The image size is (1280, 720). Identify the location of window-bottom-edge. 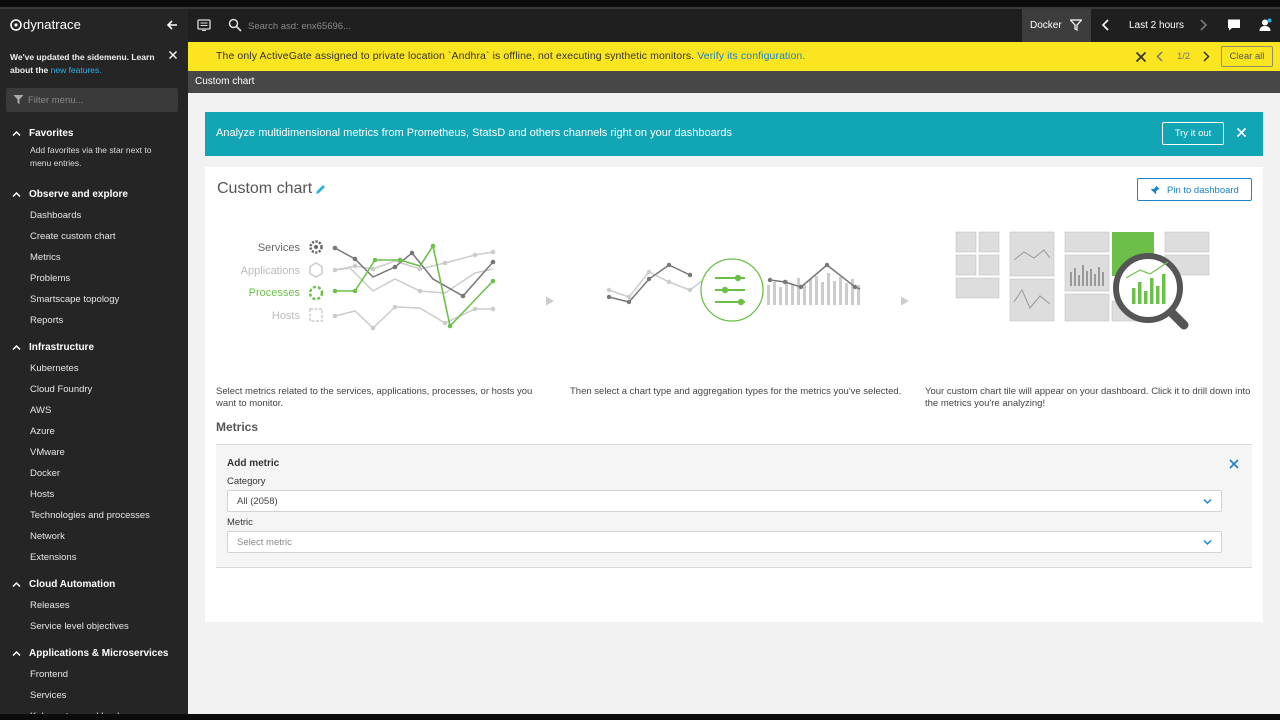
(640, 717).